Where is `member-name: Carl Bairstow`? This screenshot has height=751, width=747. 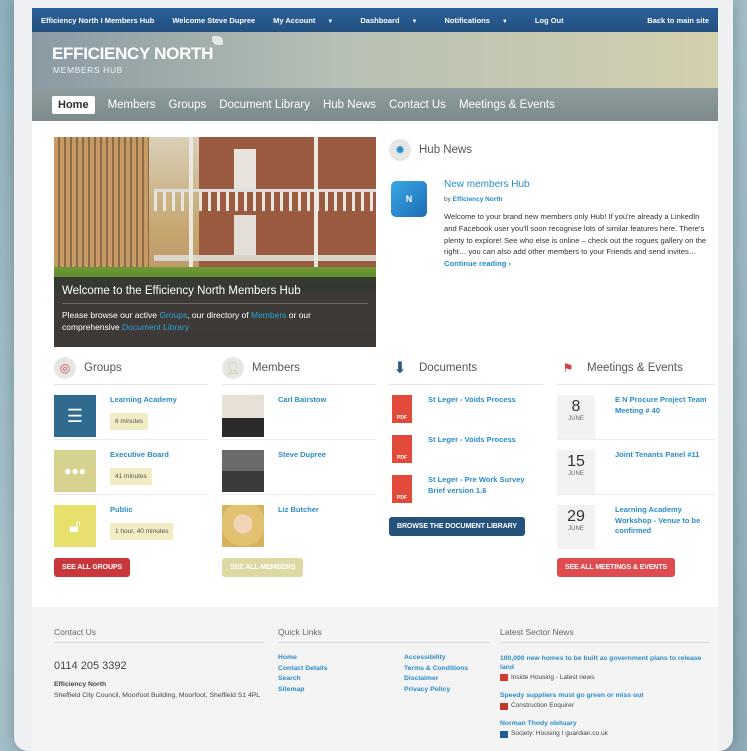
member-name: Carl Bairstow is located at coordinates (302, 400).